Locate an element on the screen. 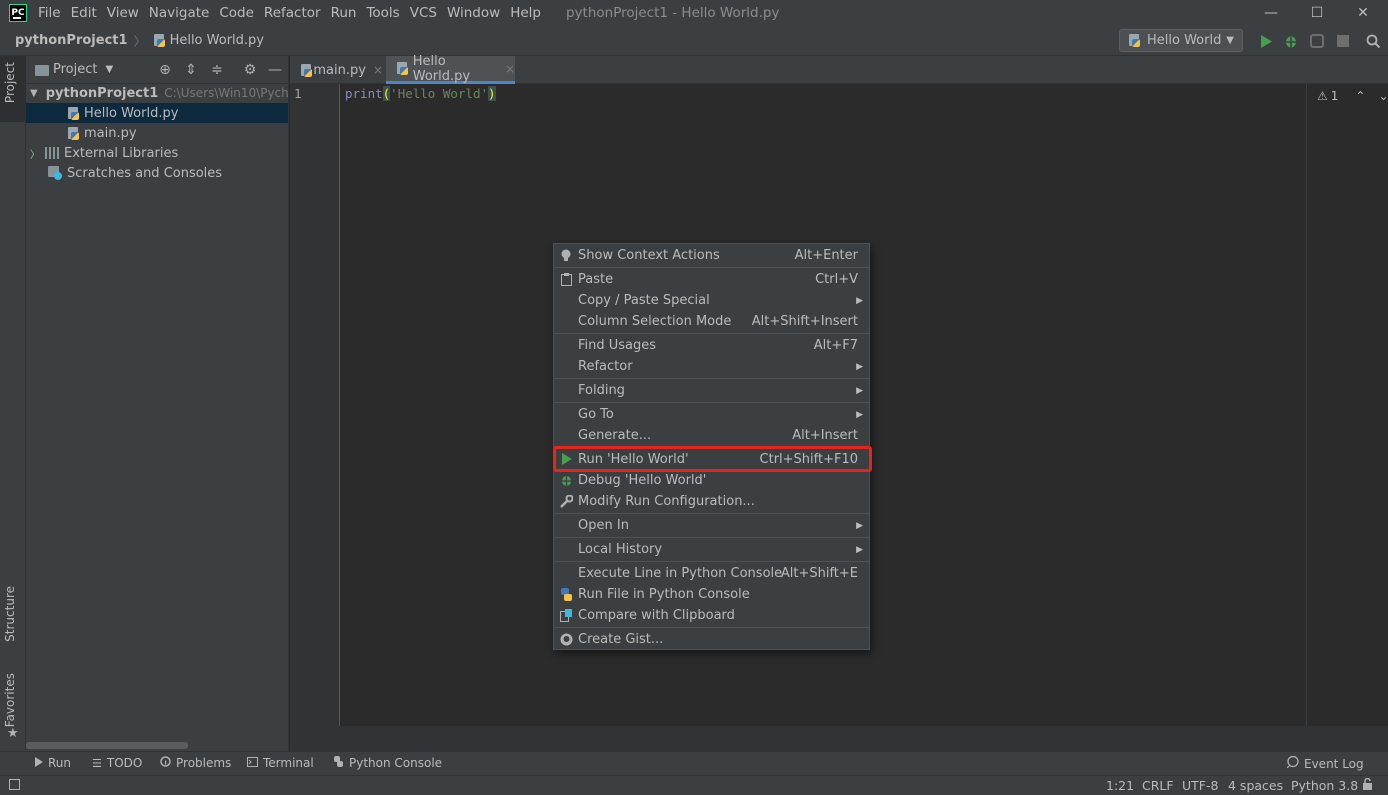 The width and height of the screenshot is (1388, 795). minimize-button: — is located at coordinates (1271, 13).